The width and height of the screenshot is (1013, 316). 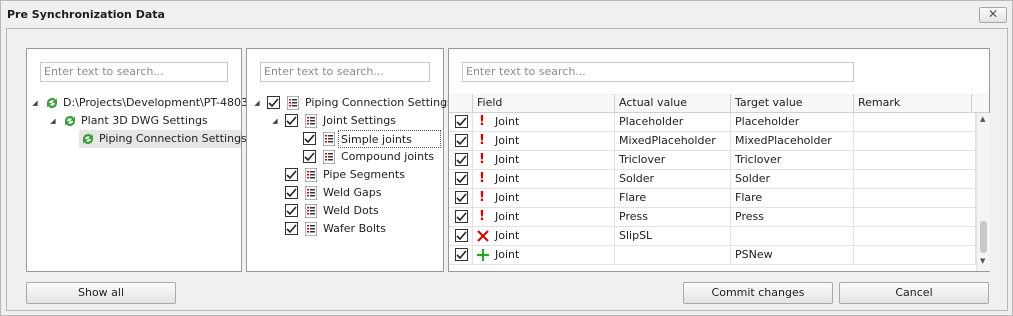 I want to click on table-row: ! Joint Flare Flare, so click(x=712, y=198).